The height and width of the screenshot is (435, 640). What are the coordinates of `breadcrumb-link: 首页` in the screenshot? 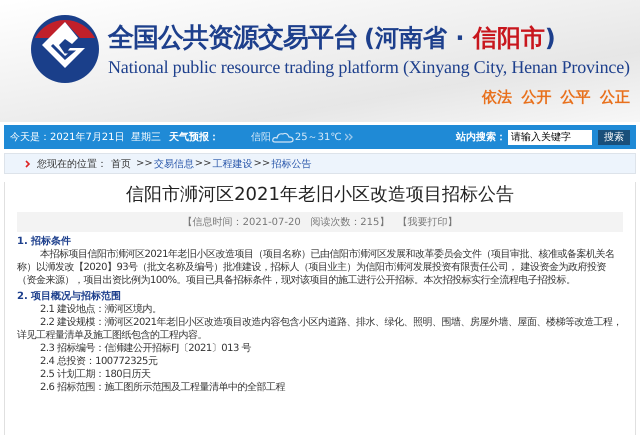 It's located at (121, 163).